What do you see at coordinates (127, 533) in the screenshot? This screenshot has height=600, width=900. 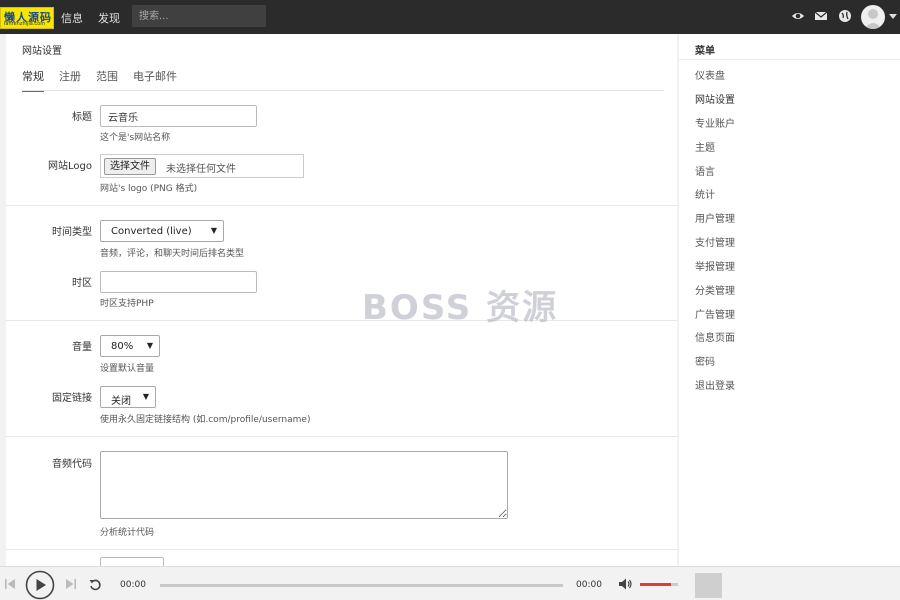 I see `audio-code-hint: 分析统计代码` at bounding box center [127, 533].